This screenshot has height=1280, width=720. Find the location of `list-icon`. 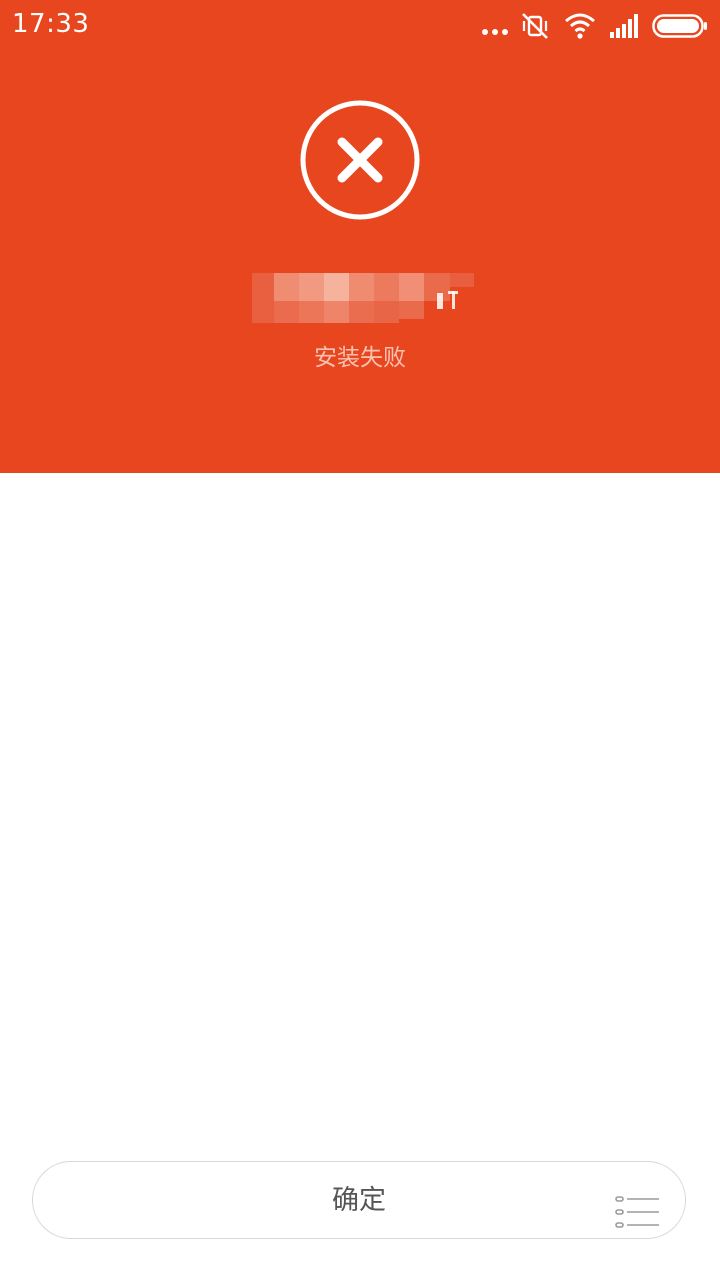

list-icon is located at coordinates (638, 1213).